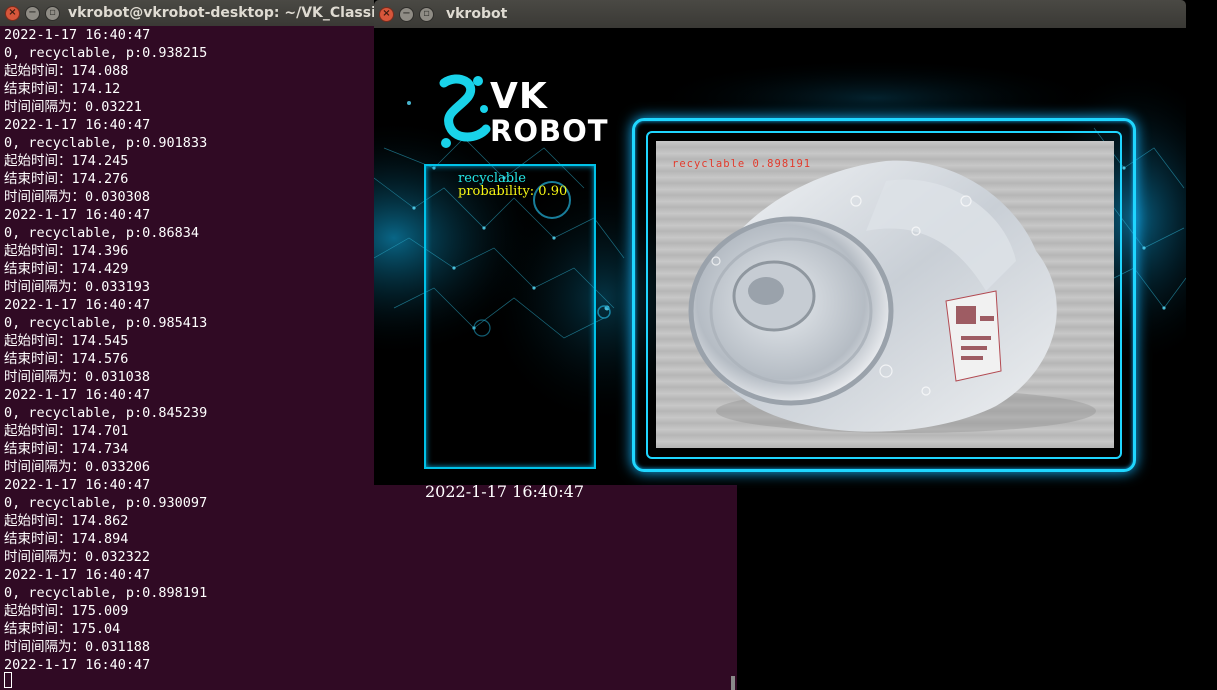 The image size is (1217, 690). What do you see at coordinates (231, 13) in the screenshot?
I see `terminal-title: vkrobot@vkrobot-desktop: ~/VK_Classific` at bounding box center [231, 13].